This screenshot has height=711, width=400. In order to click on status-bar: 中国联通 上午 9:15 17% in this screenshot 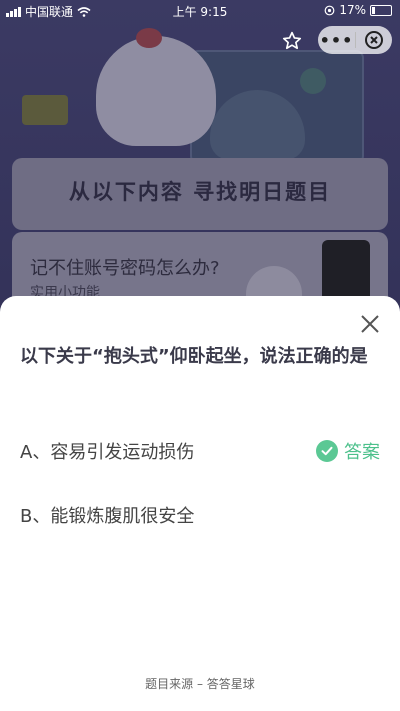, I will do `click(200, 10)`.